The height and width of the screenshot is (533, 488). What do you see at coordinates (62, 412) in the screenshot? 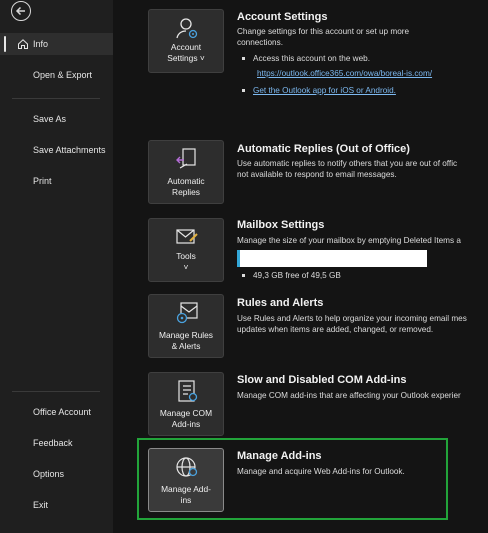
I see `sidebar-item-label: Office Account` at bounding box center [62, 412].